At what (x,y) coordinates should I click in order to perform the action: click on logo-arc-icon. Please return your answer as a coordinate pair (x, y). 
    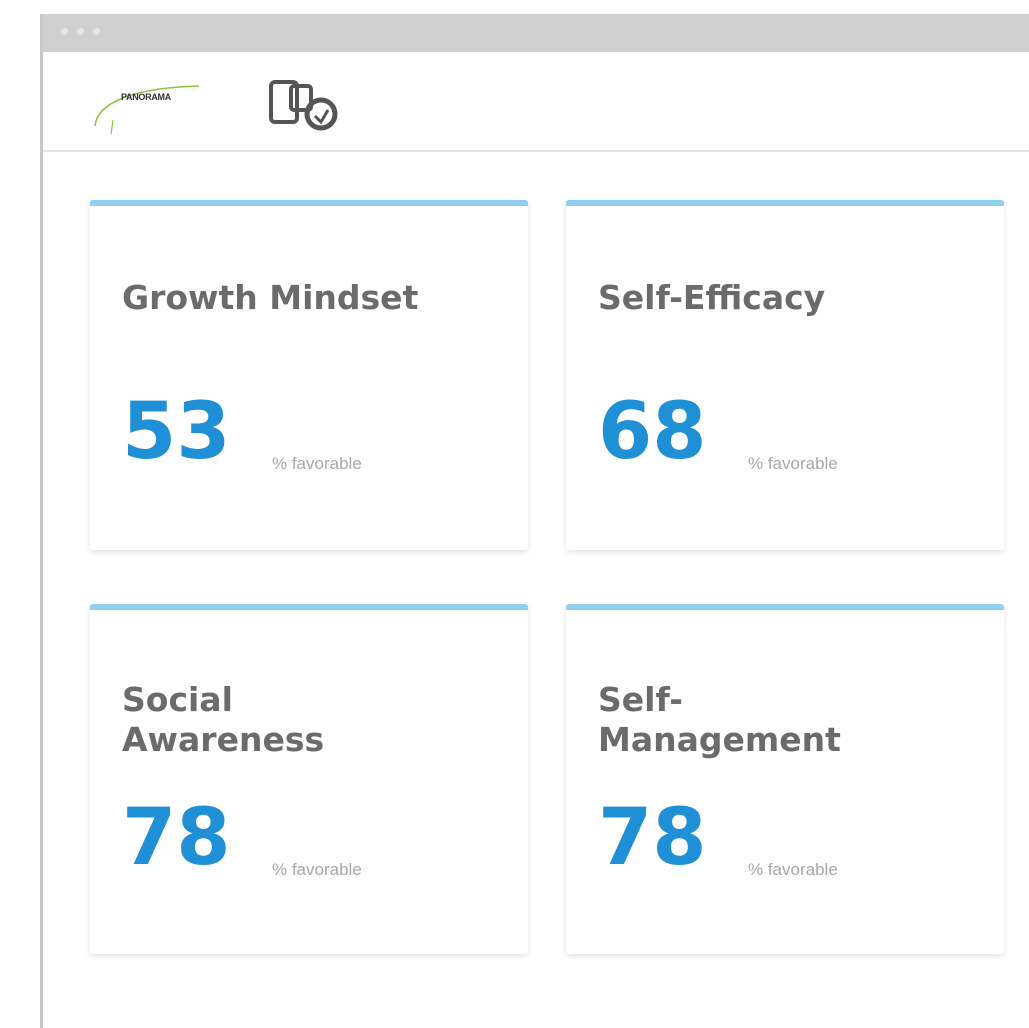
    Looking at the image, I should click on (147, 110).